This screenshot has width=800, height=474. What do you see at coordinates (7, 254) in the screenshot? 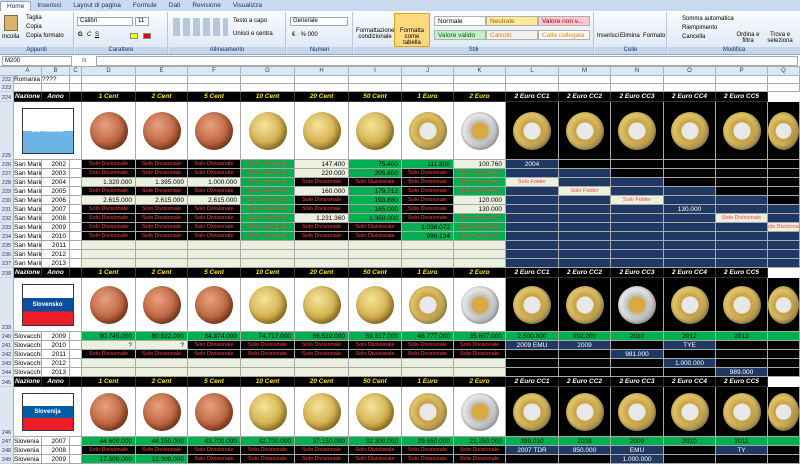
I see `row-number: 236` at bounding box center [7, 254].